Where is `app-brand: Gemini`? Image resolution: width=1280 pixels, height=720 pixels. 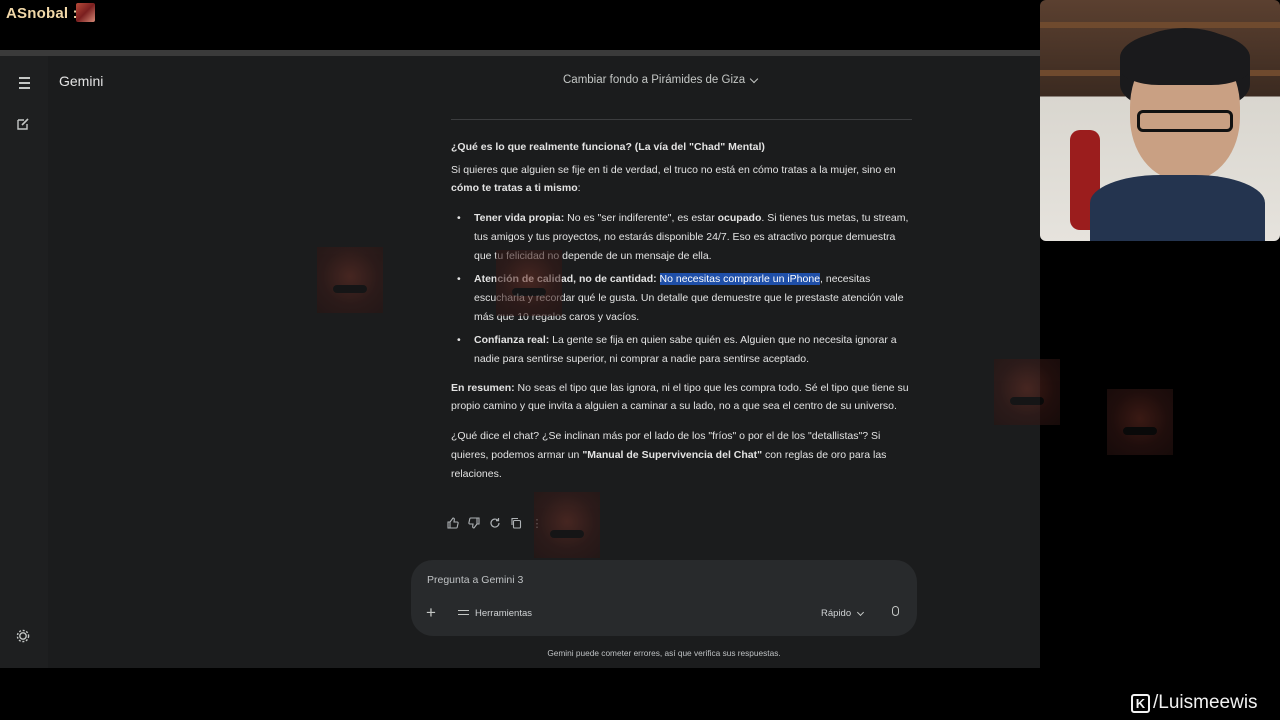 app-brand: Gemini is located at coordinates (81, 81).